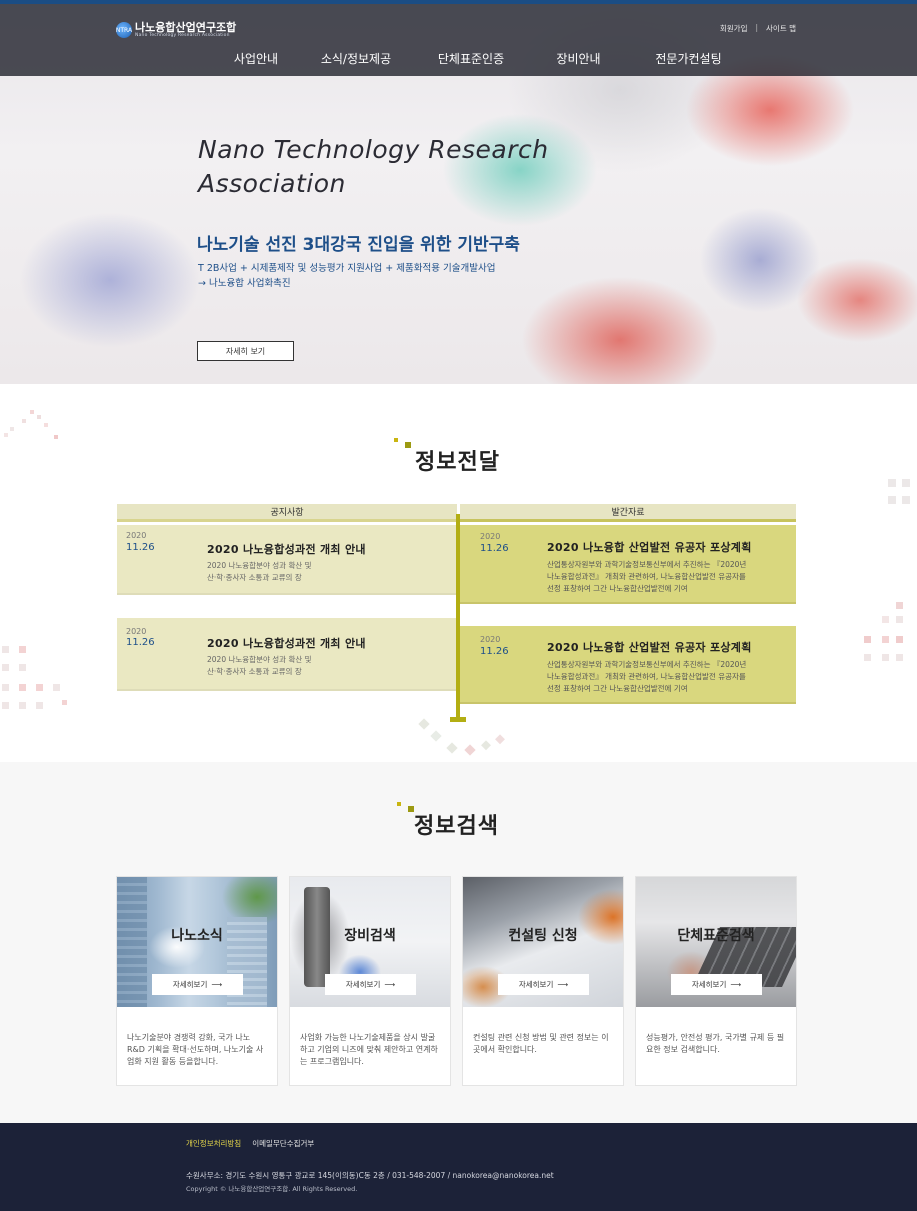 Image resolution: width=917 pixels, height=1211 pixels. I want to click on nav-item-news: 소식/정보제공, so click(356, 58).